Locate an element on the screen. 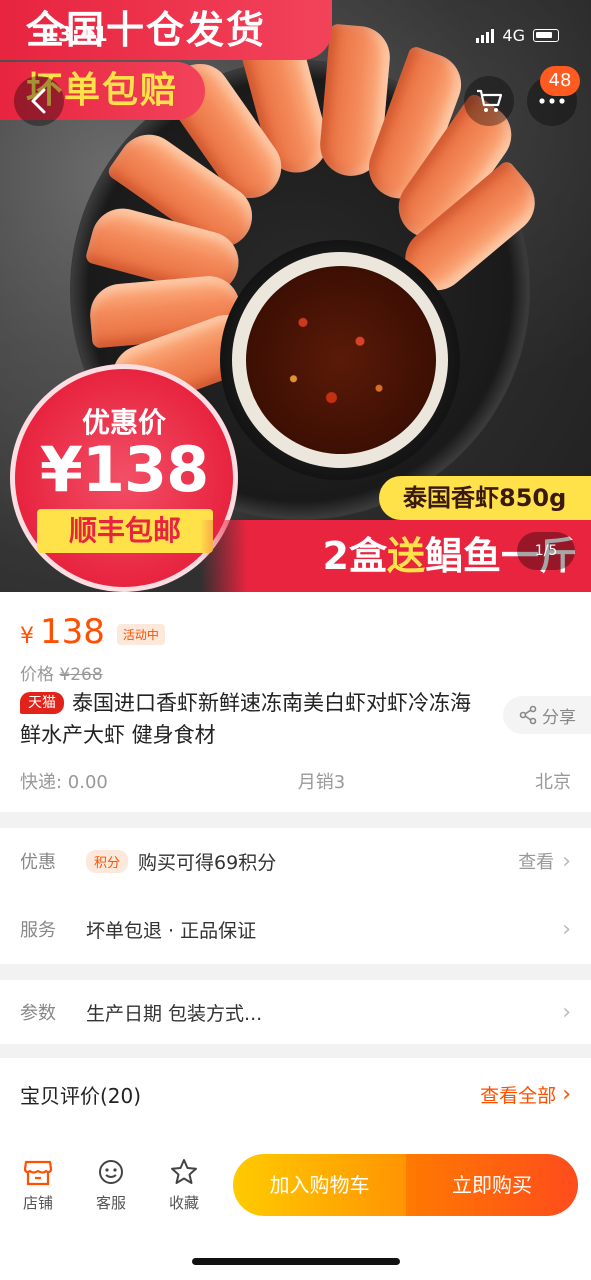  original-price: ¥268 is located at coordinates (81, 675).